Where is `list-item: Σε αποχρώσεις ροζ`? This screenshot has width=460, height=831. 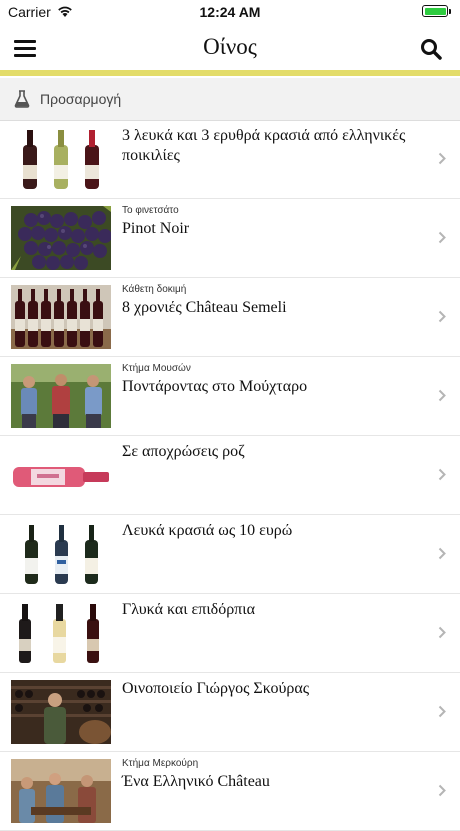 list-item: Σε αποχρώσεις ροζ is located at coordinates (230, 475).